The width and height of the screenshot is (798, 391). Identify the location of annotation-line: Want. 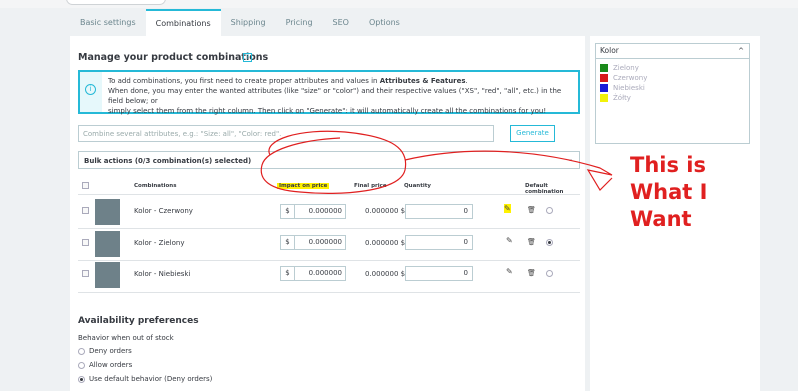
(661, 219).